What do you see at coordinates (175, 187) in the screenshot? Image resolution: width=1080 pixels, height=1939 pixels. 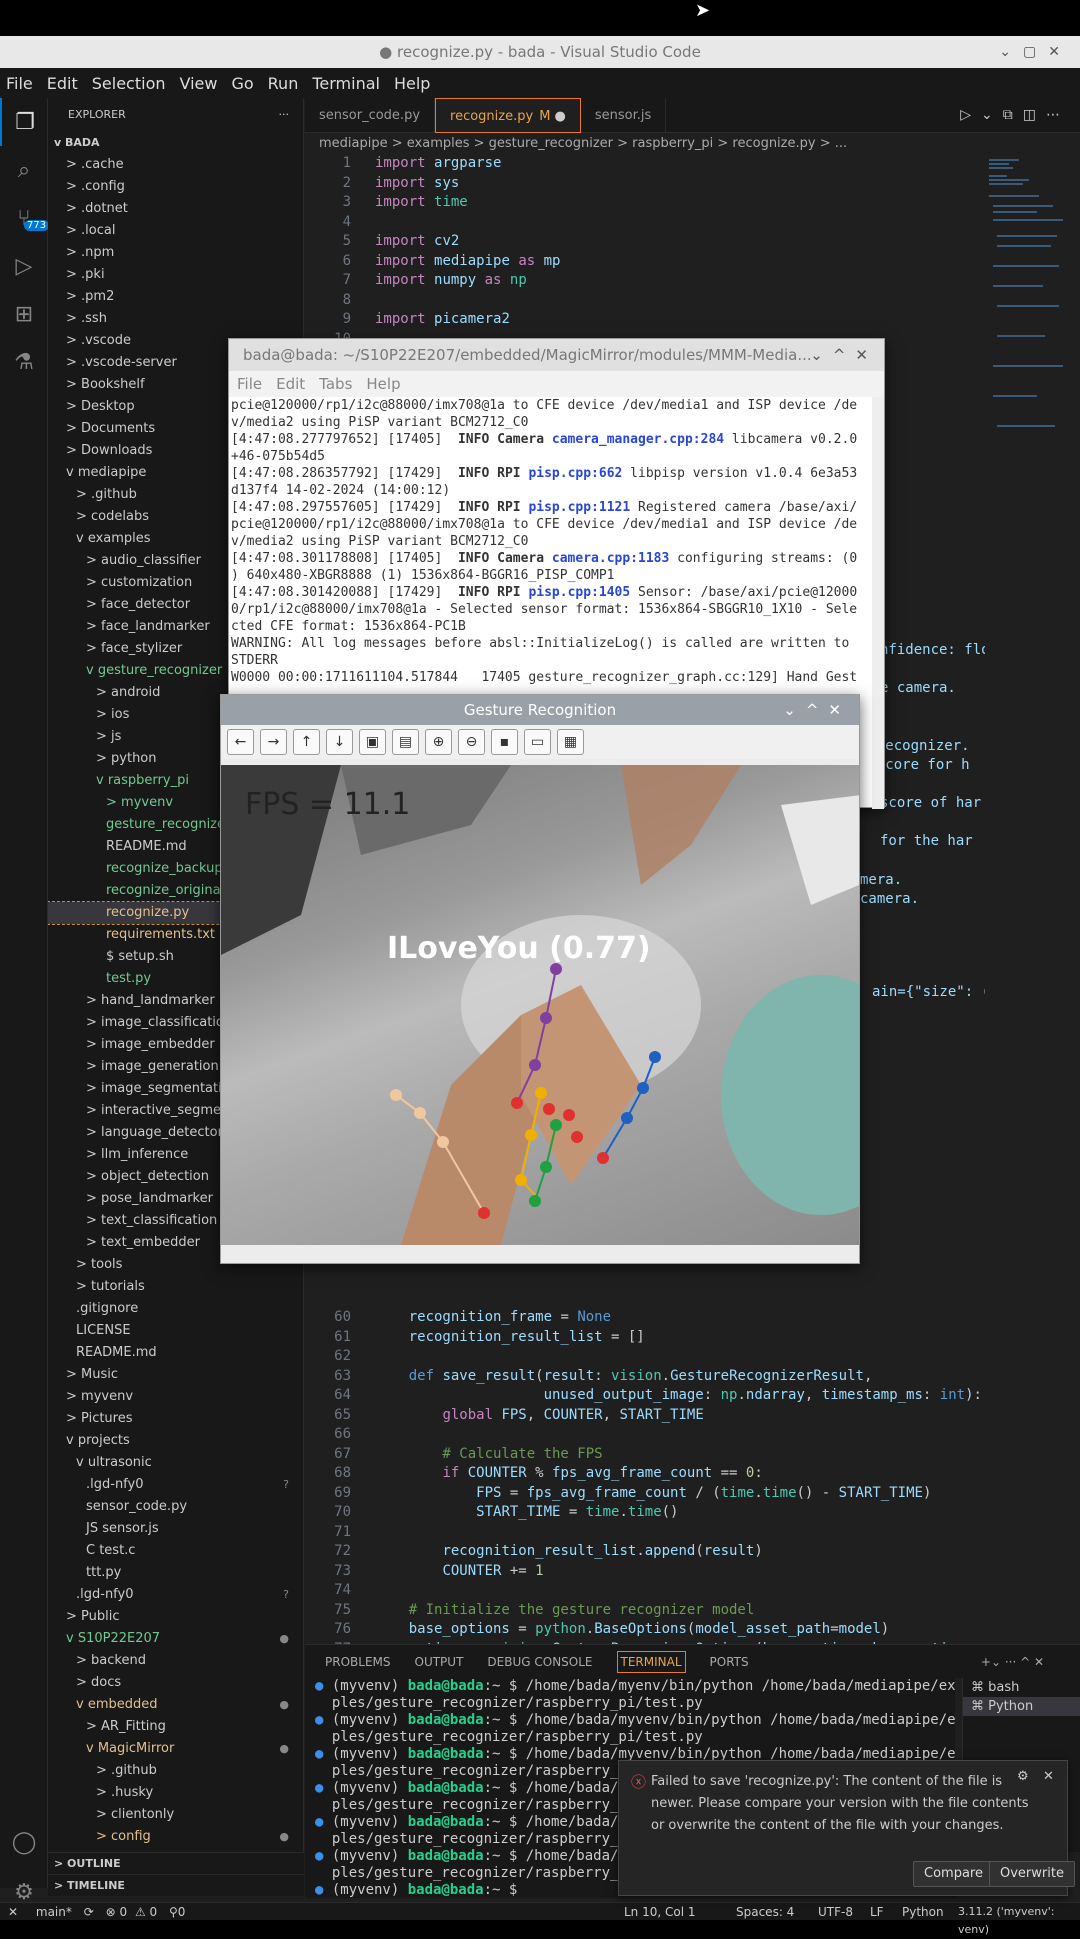 I see `tree-item: > .config` at bounding box center [175, 187].